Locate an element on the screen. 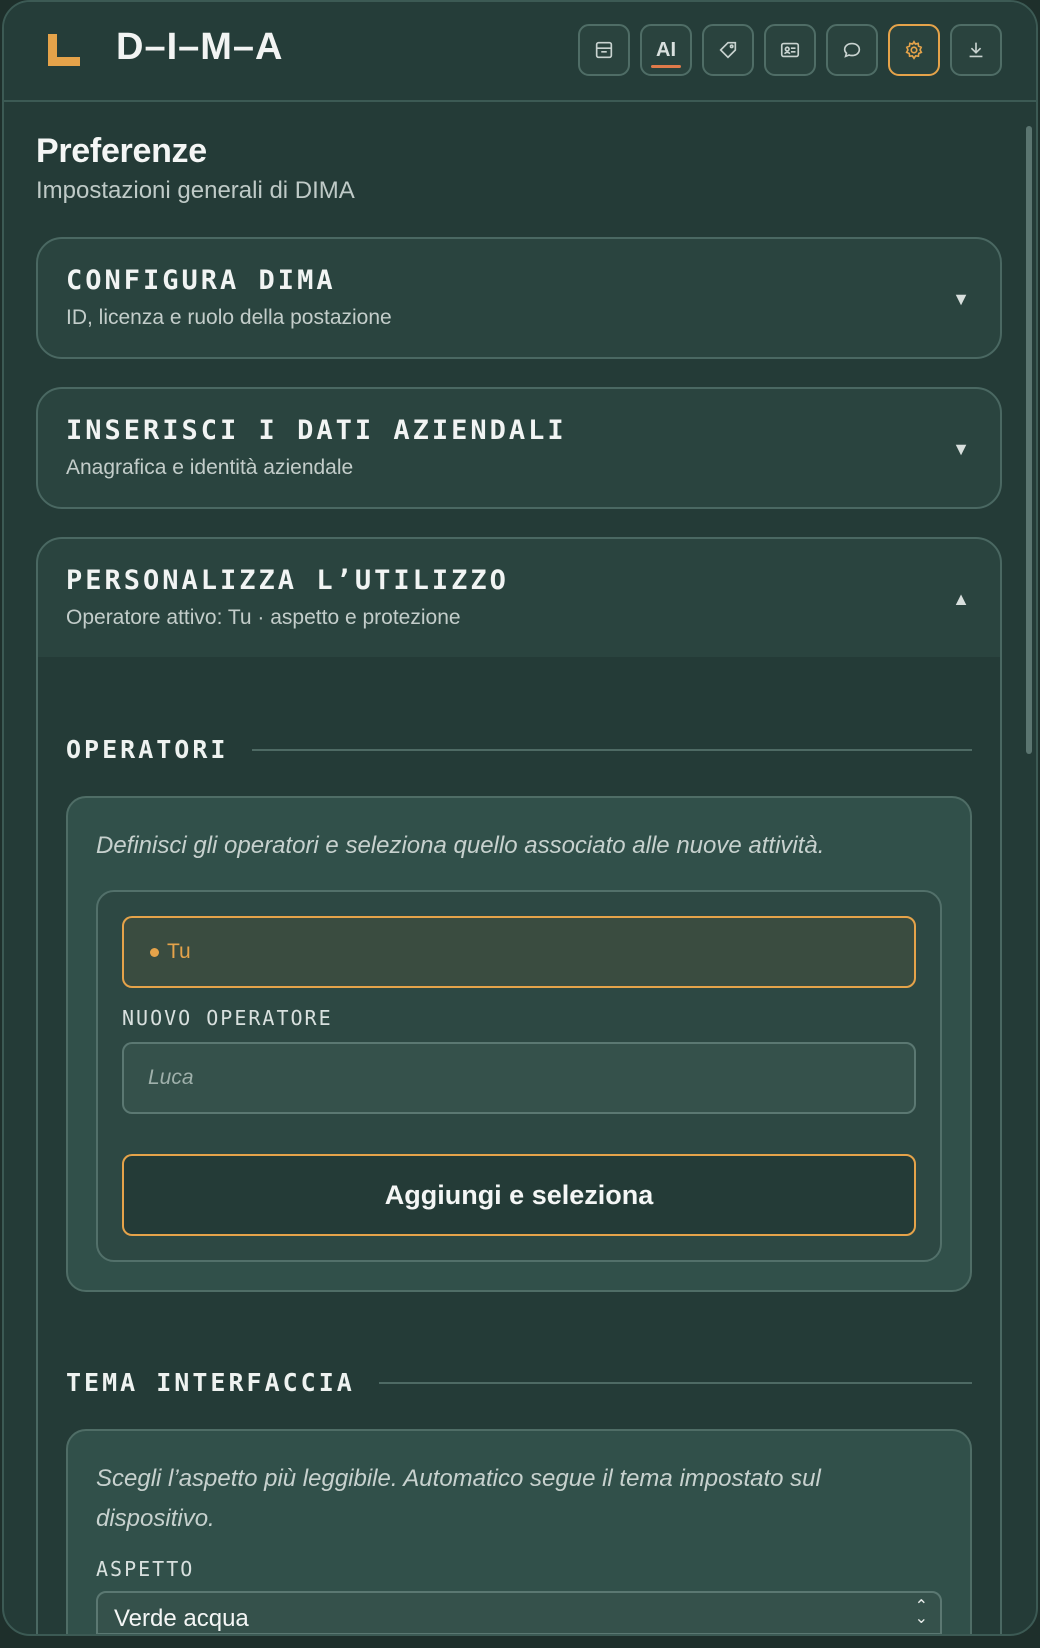 The image size is (1040, 1648). select-chevron-icon: ⌃ ⌄ is located at coordinates (921, 1612).